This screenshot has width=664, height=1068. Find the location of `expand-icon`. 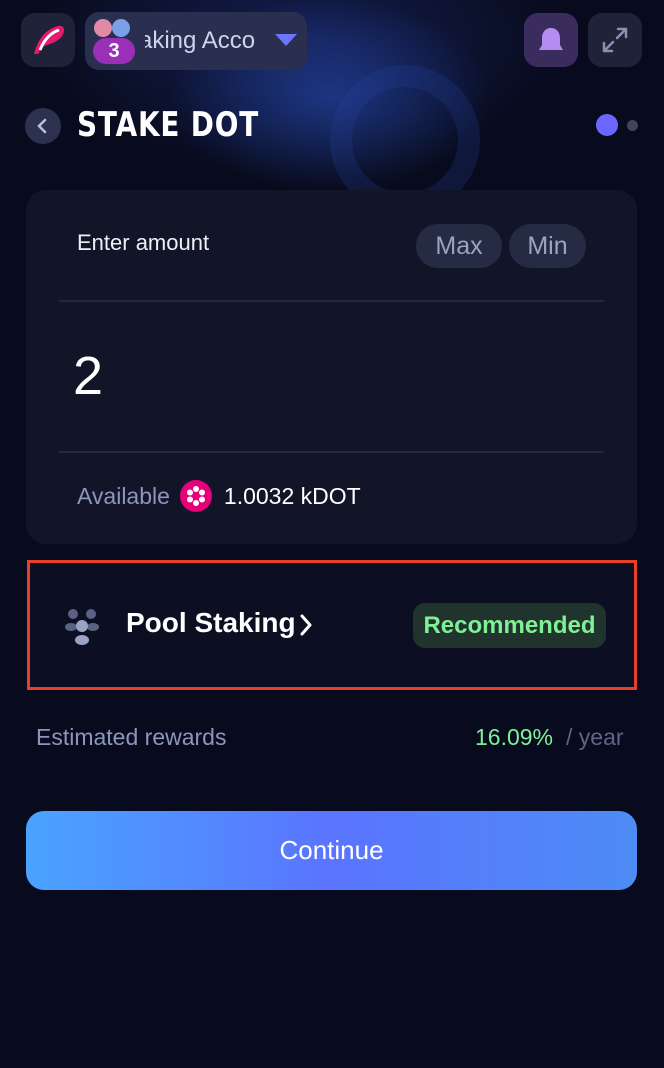

expand-icon is located at coordinates (615, 40).